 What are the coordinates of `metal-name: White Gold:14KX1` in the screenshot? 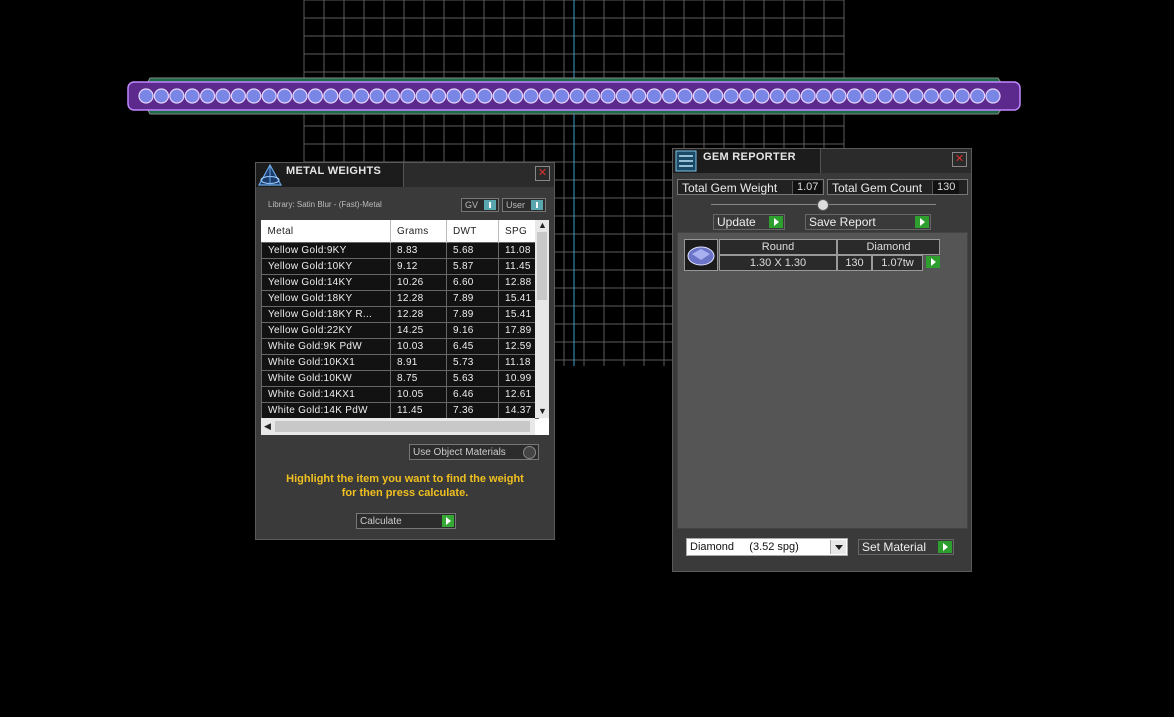 It's located at (326, 394).